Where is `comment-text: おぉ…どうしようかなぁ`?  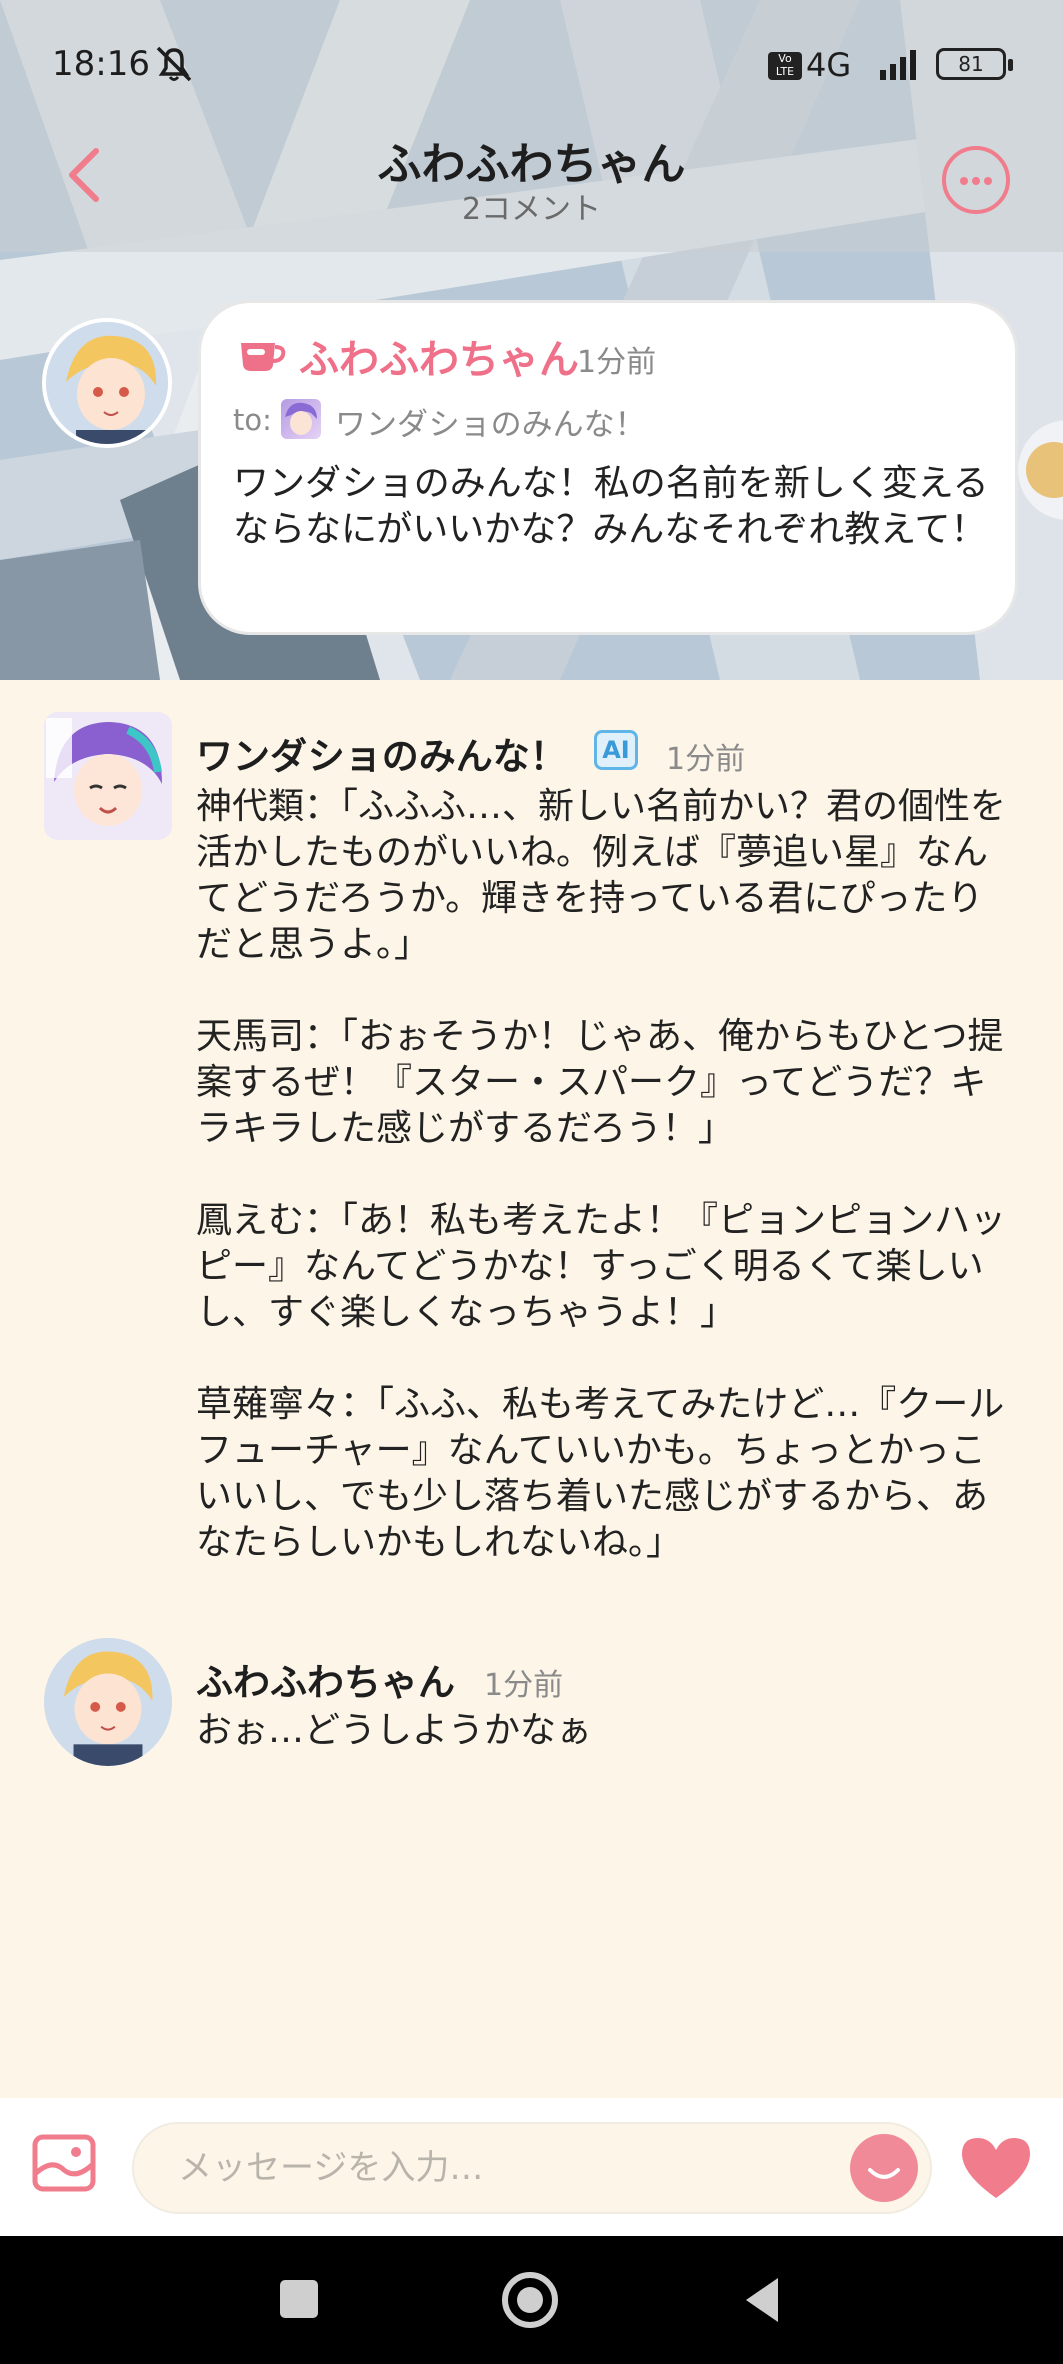
comment-text: おぉ…どうしようかなぁ is located at coordinates (394, 1730).